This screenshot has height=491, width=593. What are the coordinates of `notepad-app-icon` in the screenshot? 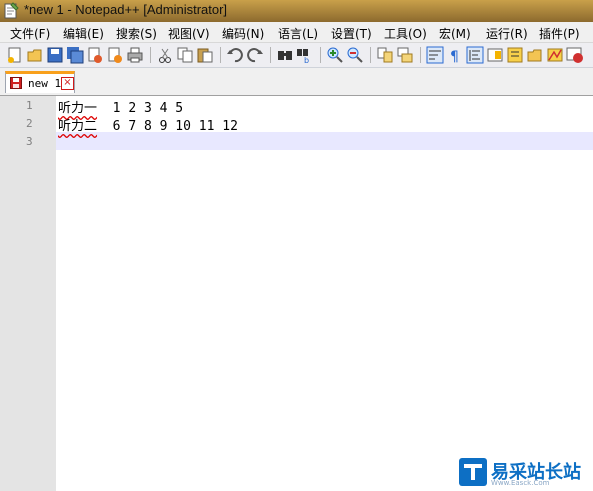 It's located at (11, 10).